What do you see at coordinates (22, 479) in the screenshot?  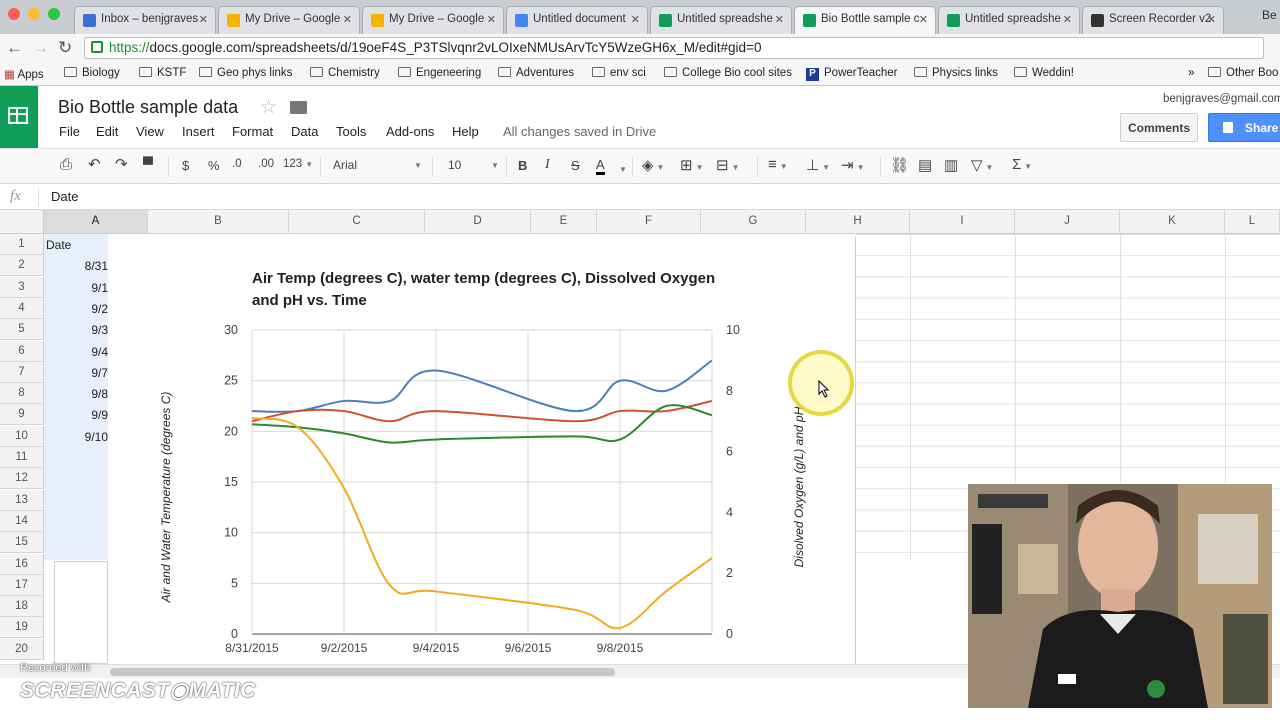 I see `row-header-12: 12` at bounding box center [22, 479].